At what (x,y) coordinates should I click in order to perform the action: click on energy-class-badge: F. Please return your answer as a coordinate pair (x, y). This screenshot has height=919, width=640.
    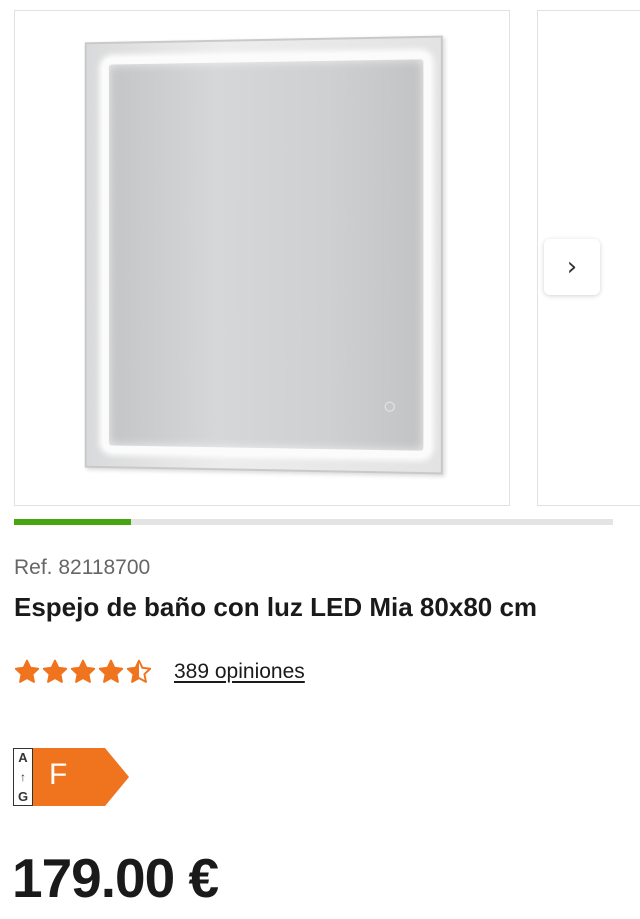
    Looking at the image, I should click on (81, 777).